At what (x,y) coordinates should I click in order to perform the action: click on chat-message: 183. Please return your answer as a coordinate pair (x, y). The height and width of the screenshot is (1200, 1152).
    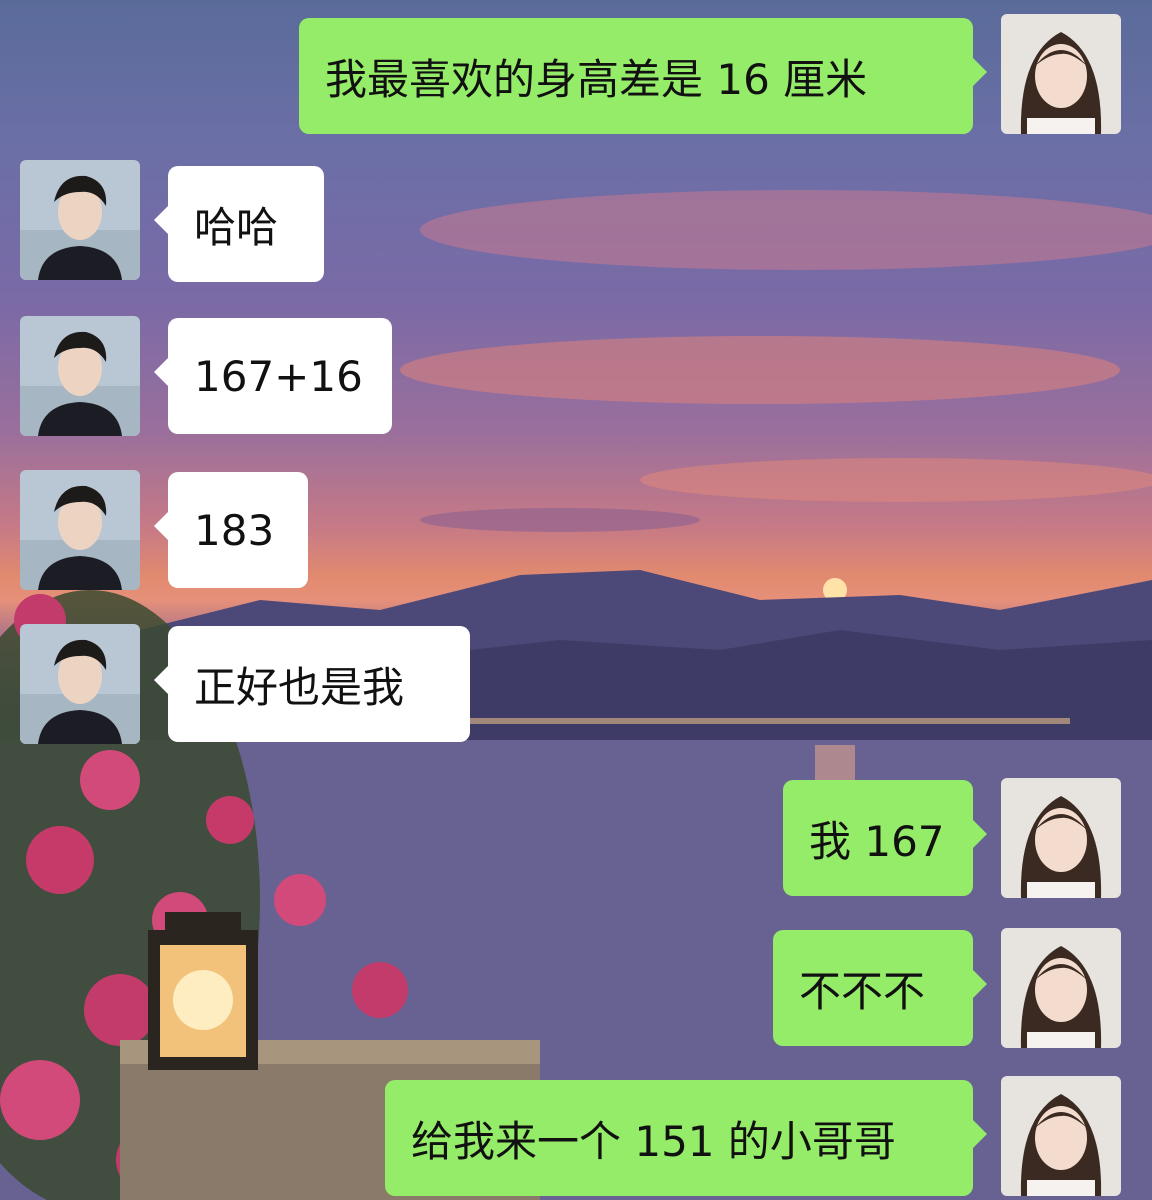
    Looking at the image, I should click on (164, 530).